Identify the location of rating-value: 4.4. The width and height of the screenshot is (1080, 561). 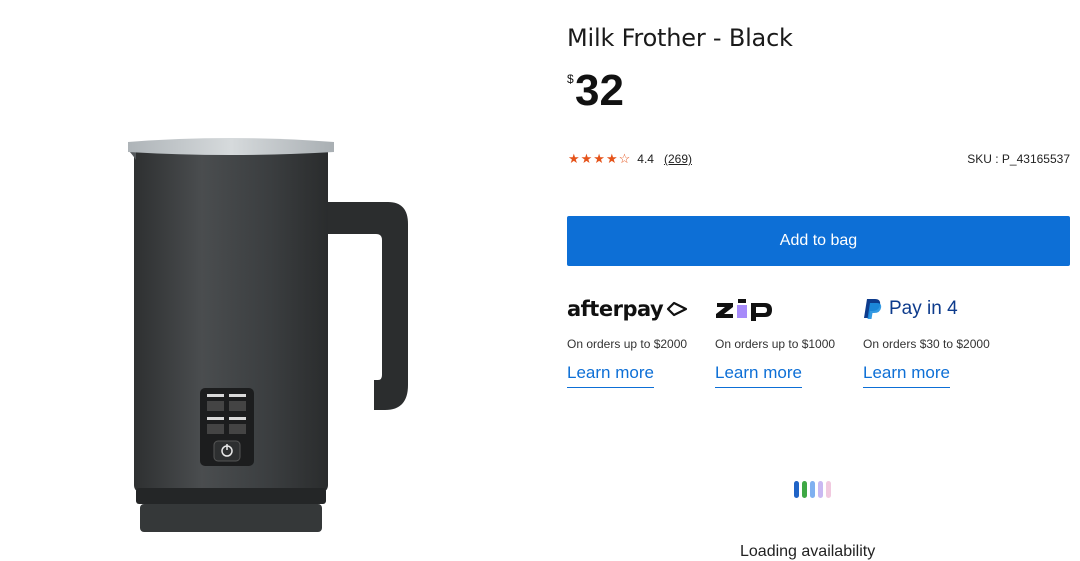
(645, 159).